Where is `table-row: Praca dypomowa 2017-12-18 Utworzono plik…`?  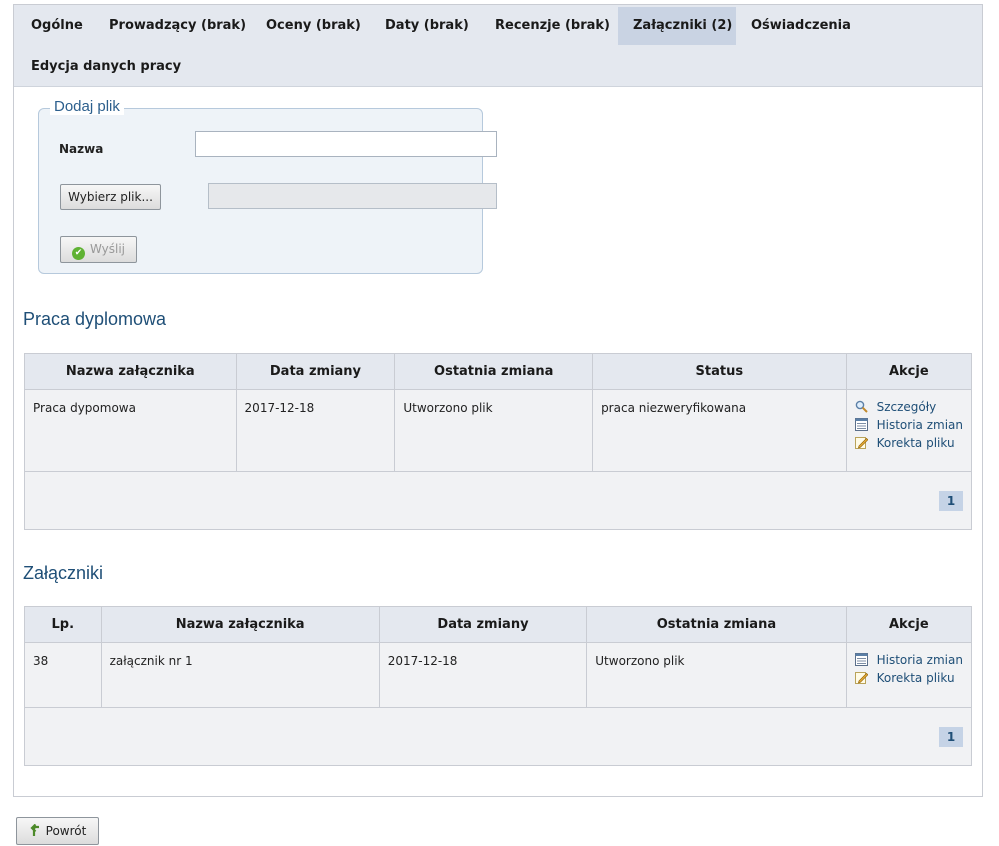
table-row: Praca dypomowa 2017-12-18 Utworzono plik… is located at coordinates (498, 430).